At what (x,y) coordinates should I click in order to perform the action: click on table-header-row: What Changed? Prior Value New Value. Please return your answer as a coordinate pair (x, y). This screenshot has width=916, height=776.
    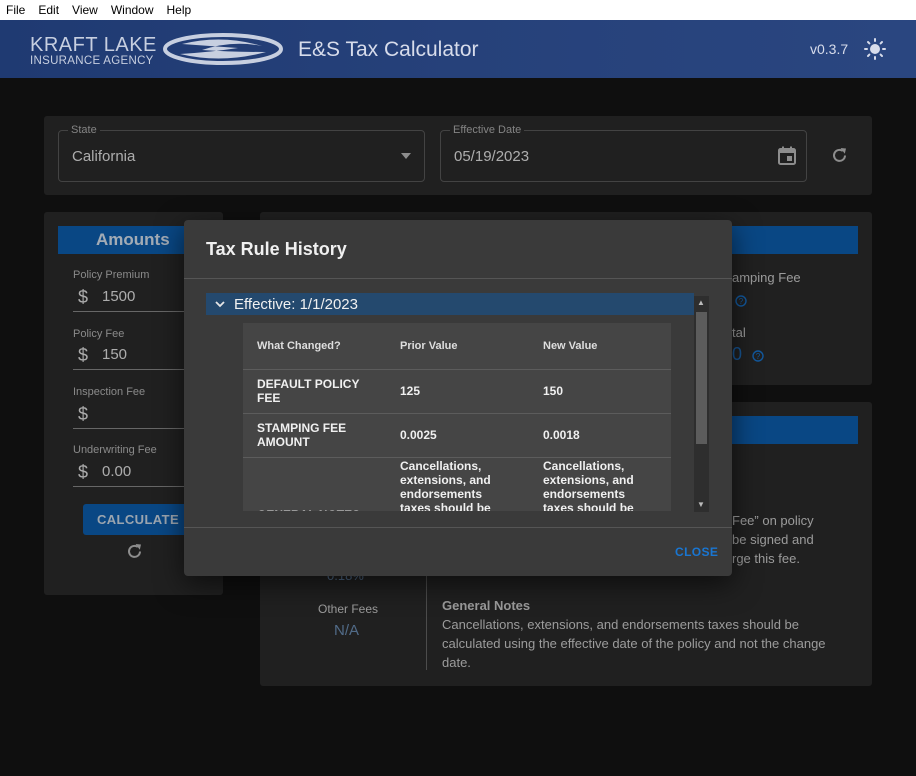
    Looking at the image, I should click on (457, 346).